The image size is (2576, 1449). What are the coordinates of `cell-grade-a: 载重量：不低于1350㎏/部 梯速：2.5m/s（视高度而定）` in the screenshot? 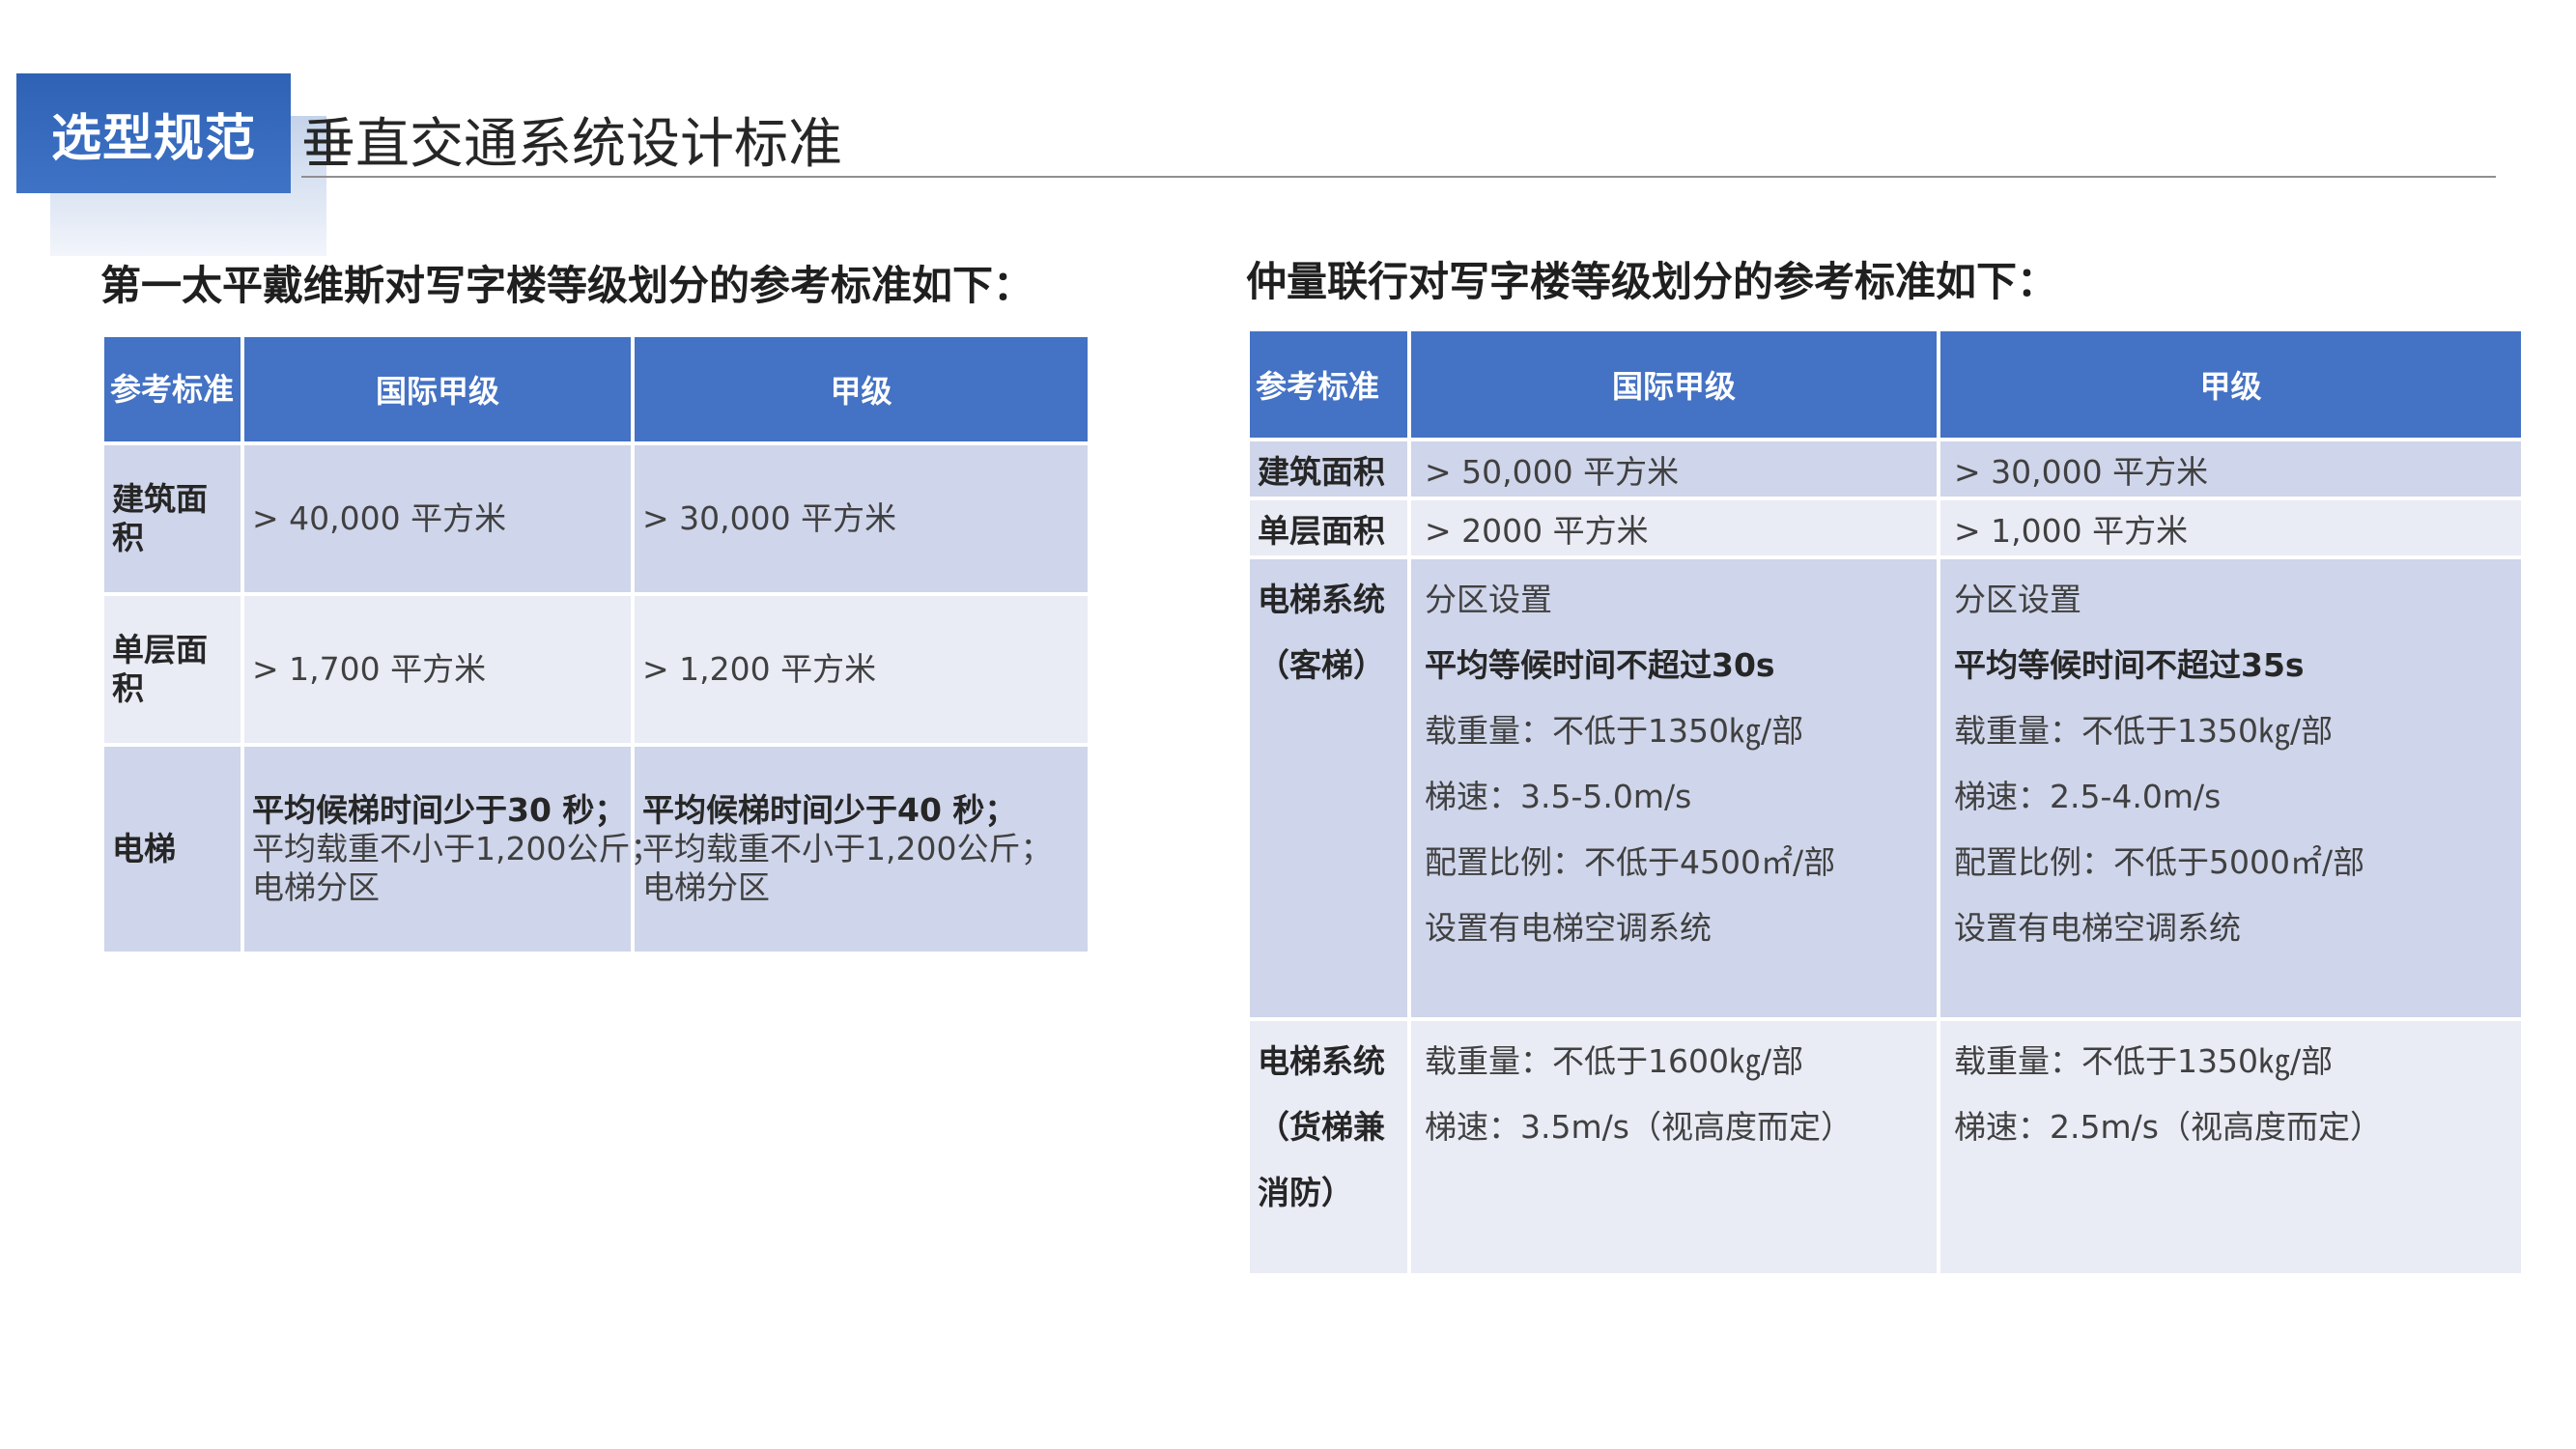 It's located at (2231, 1147).